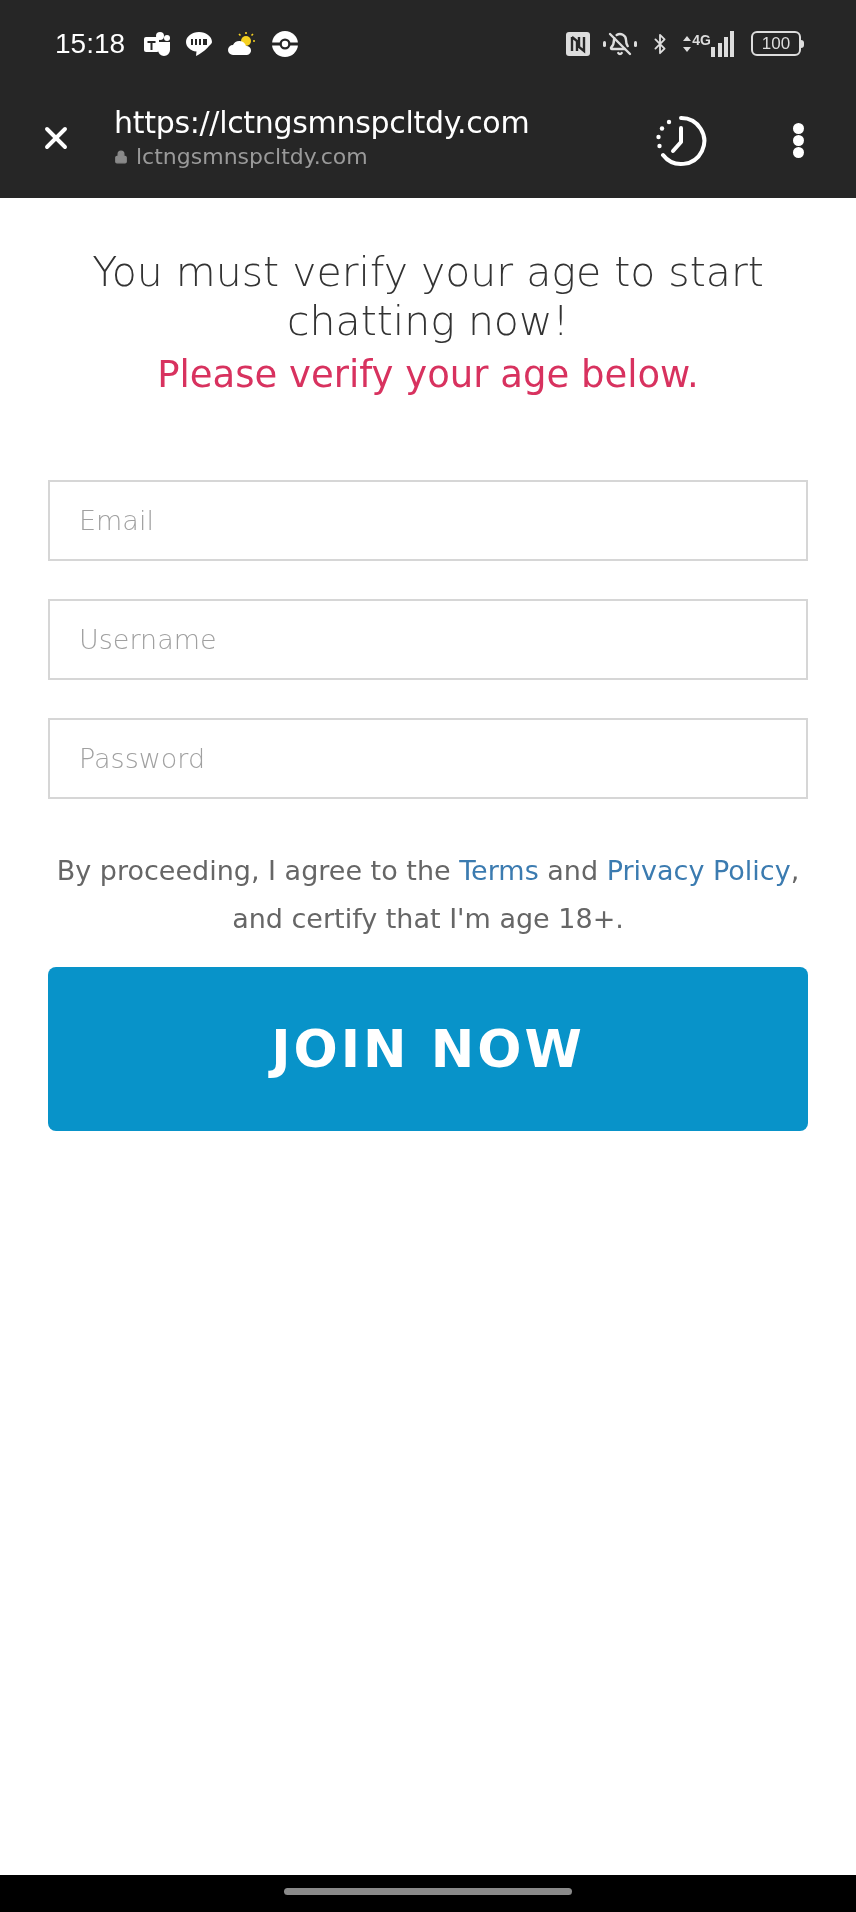 The image size is (856, 1912). Describe the element at coordinates (723, 43) in the screenshot. I see `signal-bars-icon` at that location.